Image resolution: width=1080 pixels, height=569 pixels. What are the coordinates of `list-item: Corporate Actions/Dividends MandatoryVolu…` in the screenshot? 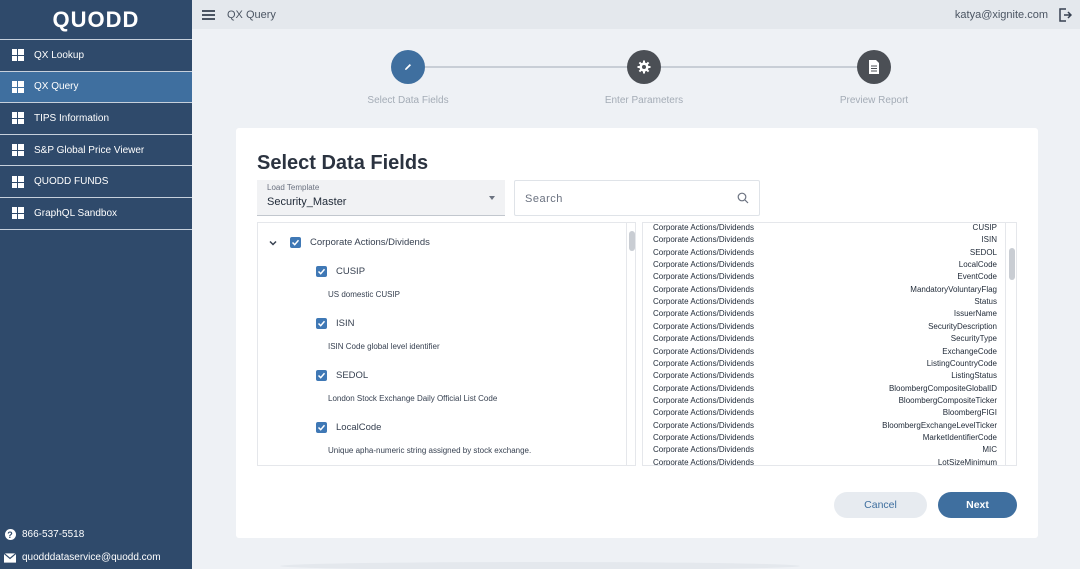 It's located at (825, 290).